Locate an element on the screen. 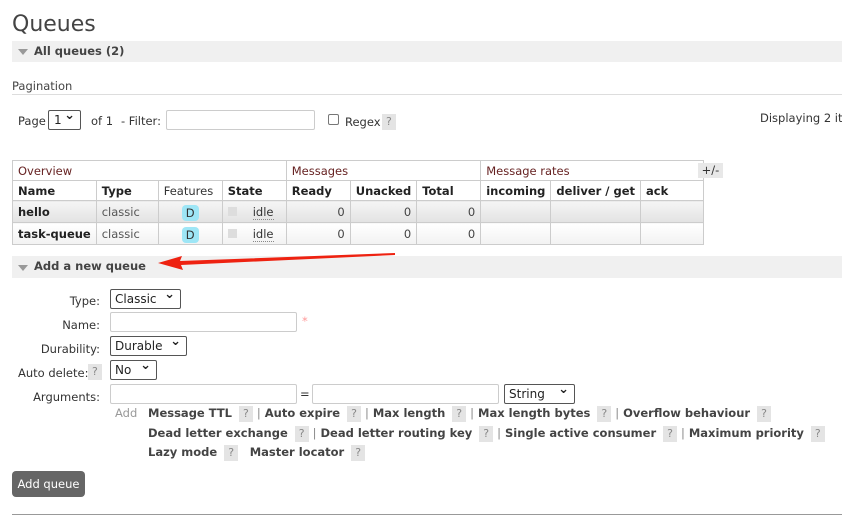 Image resolution: width=842 pixels, height=516 pixels. argument-type-value: String is located at coordinates (527, 394).